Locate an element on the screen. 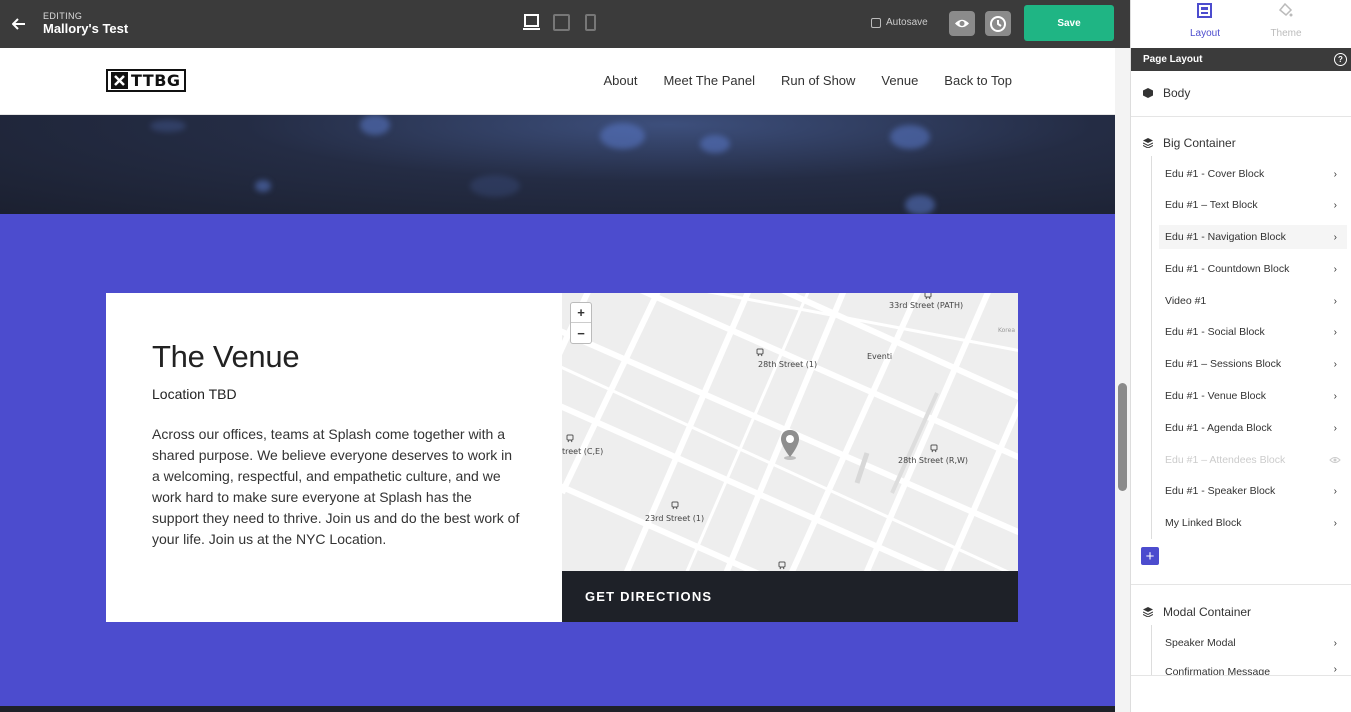  map-zoom-control: + − is located at coordinates (581, 323).